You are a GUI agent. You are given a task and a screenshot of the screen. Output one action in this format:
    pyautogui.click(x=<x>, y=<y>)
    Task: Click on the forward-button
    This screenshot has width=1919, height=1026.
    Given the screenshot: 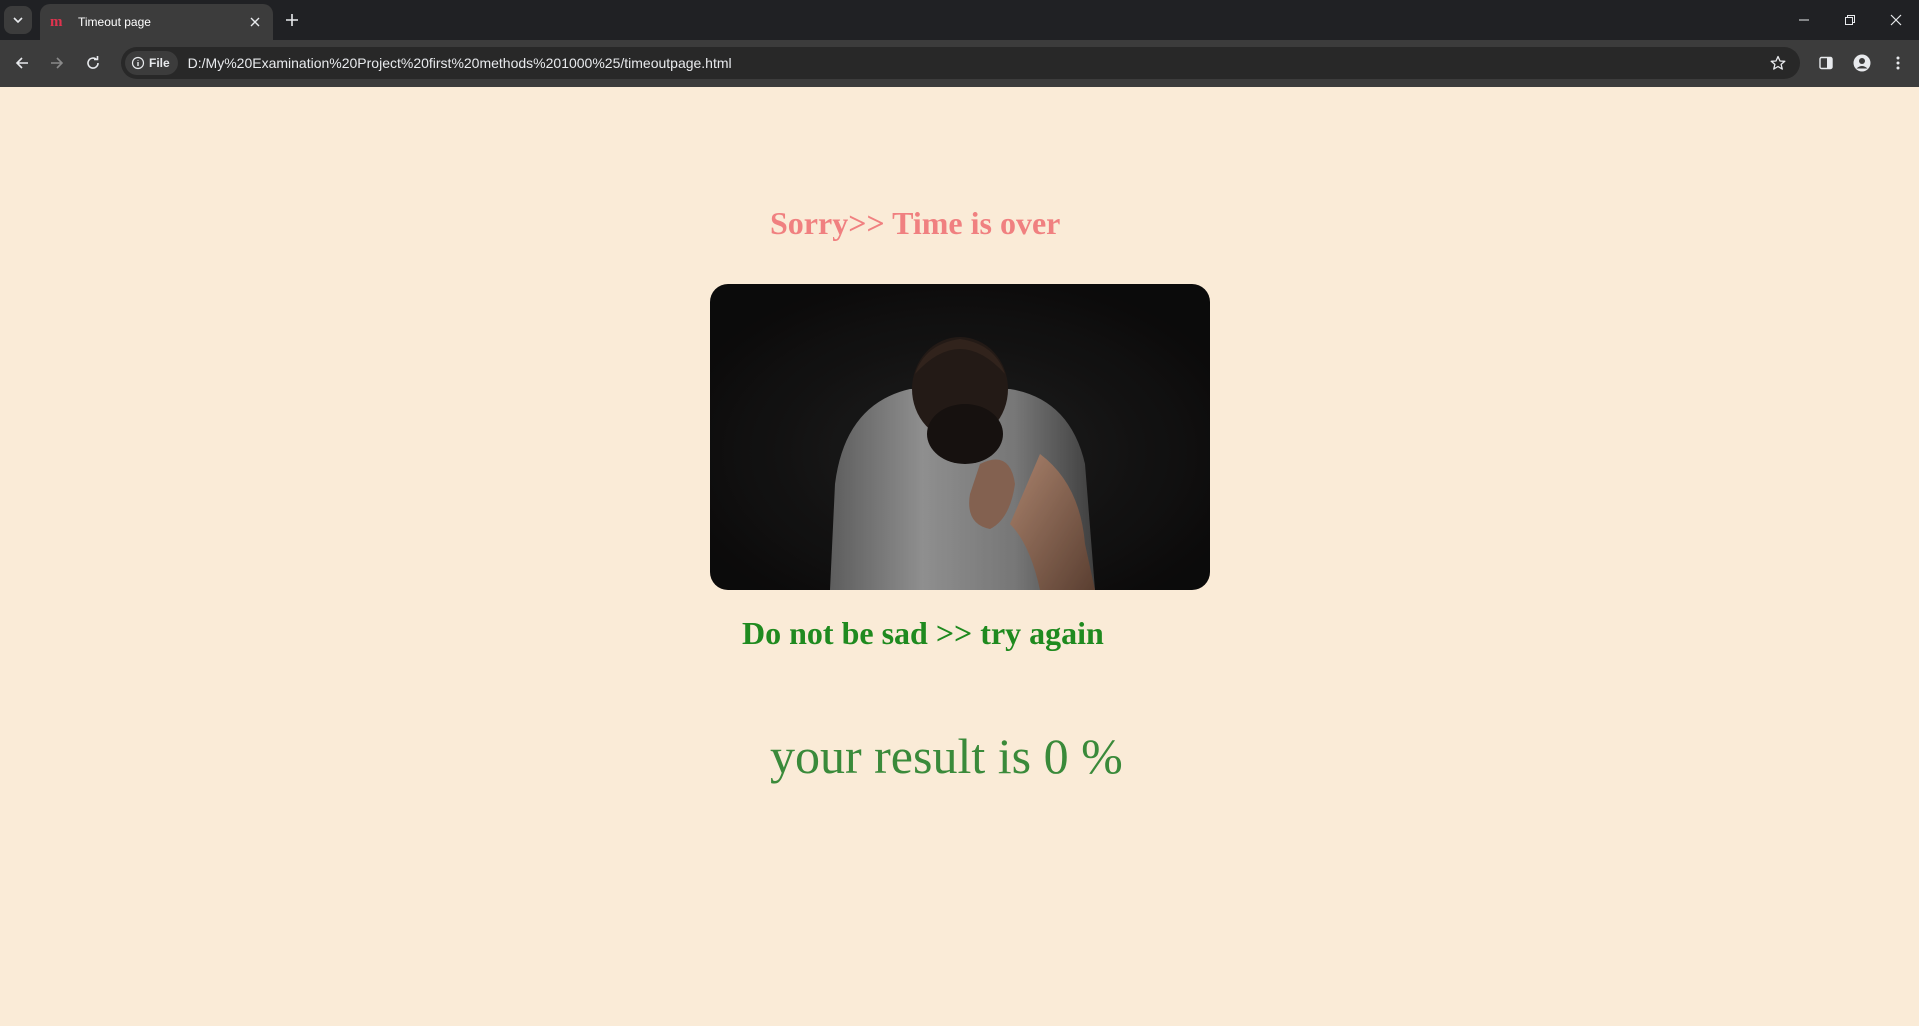 What is the action you would take?
    pyautogui.click(x=57, y=63)
    